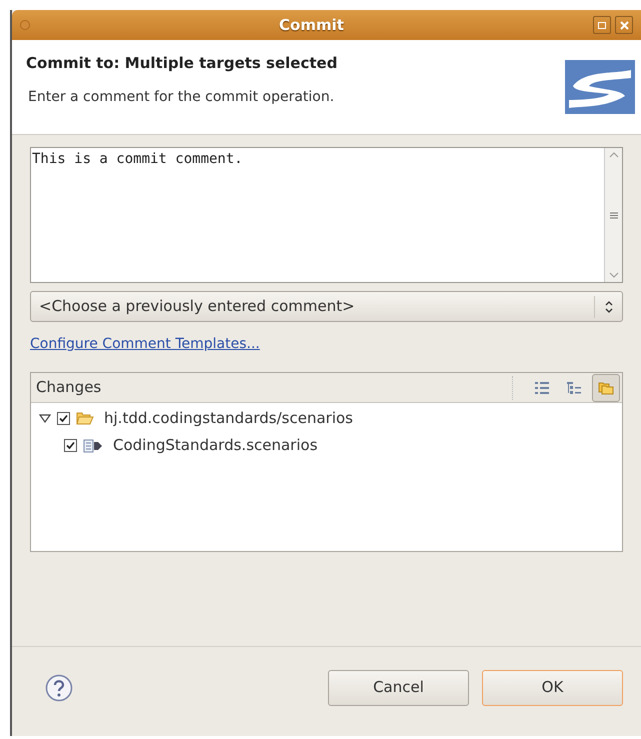  What do you see at coordinates (552, 688) in the screenshot?
I see `dialog-button: OK` at bounding box center [552, 688].